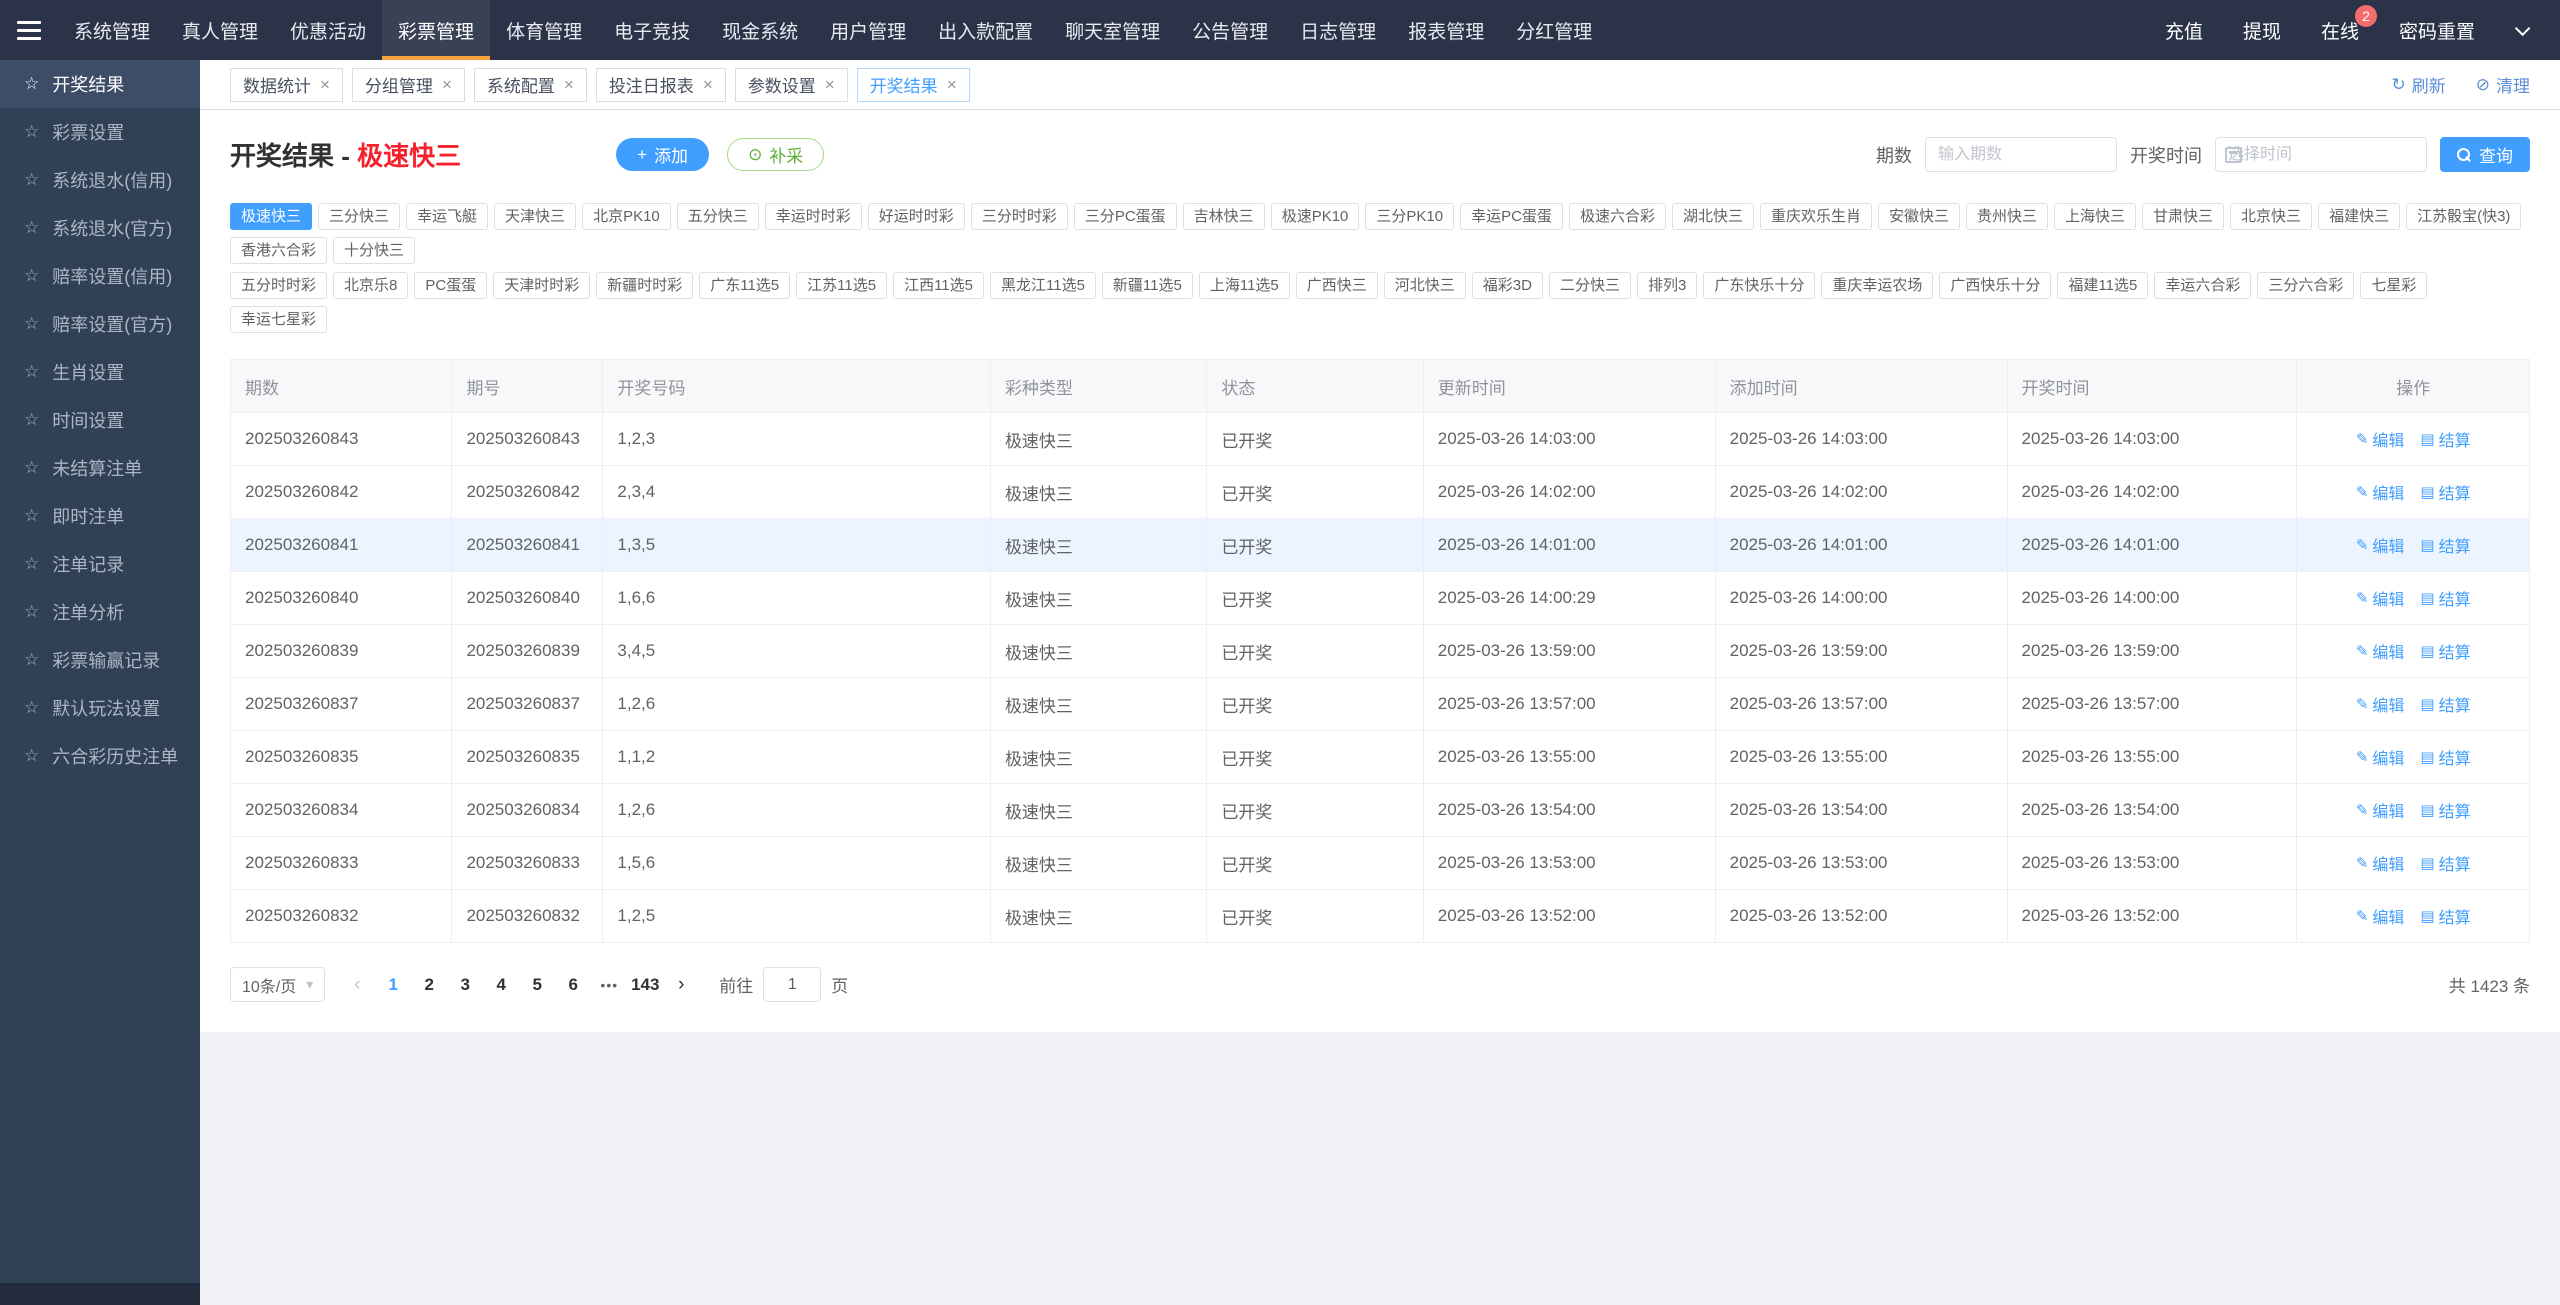 The height and width of the screenshot is (1305, 2560). I want to click on sidebar-item: ☆ 赔率设置(信用), so click(100, 276).